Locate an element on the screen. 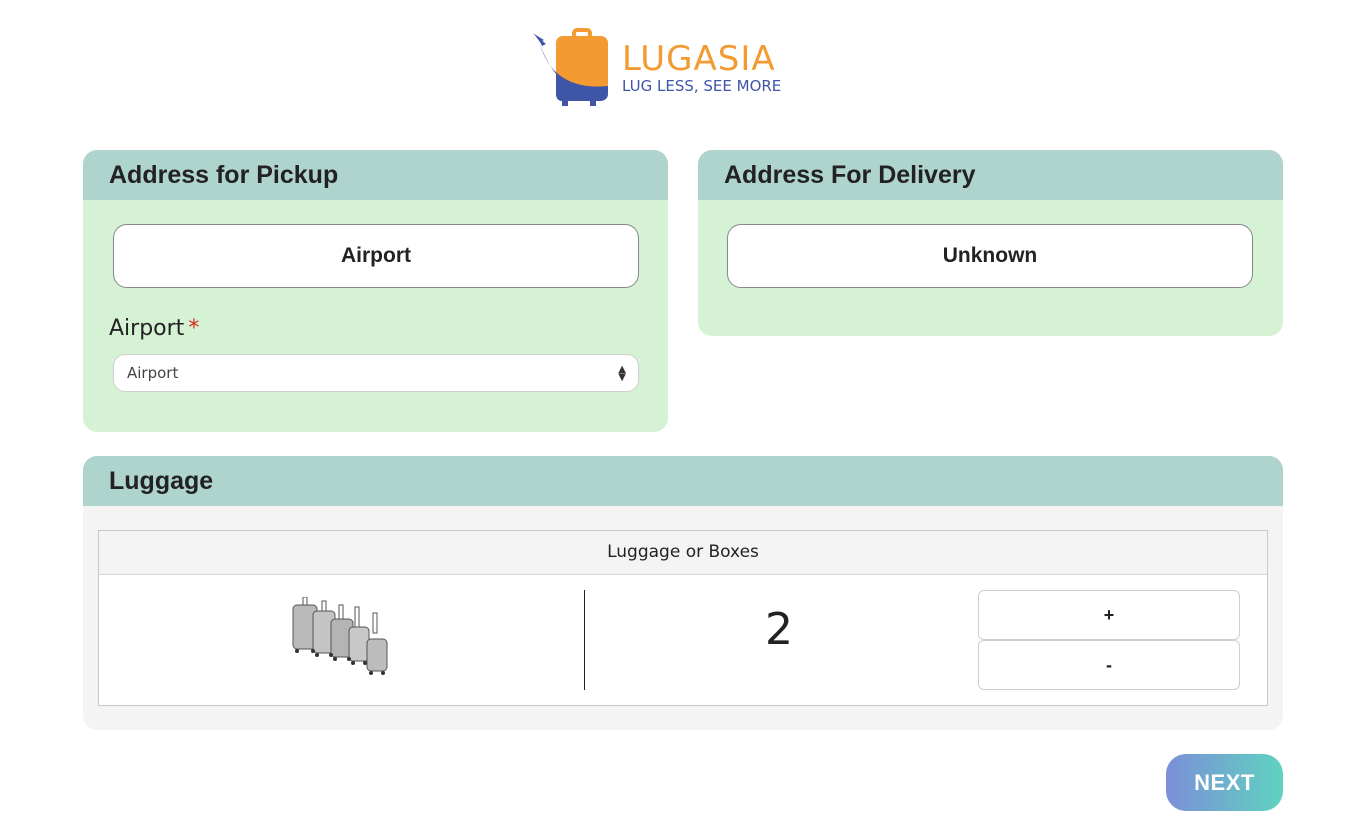 The height and width of the screenshot is (827, 1366). luggage-table-header: Luggage or Boxes is located at coordinates (683, 553).